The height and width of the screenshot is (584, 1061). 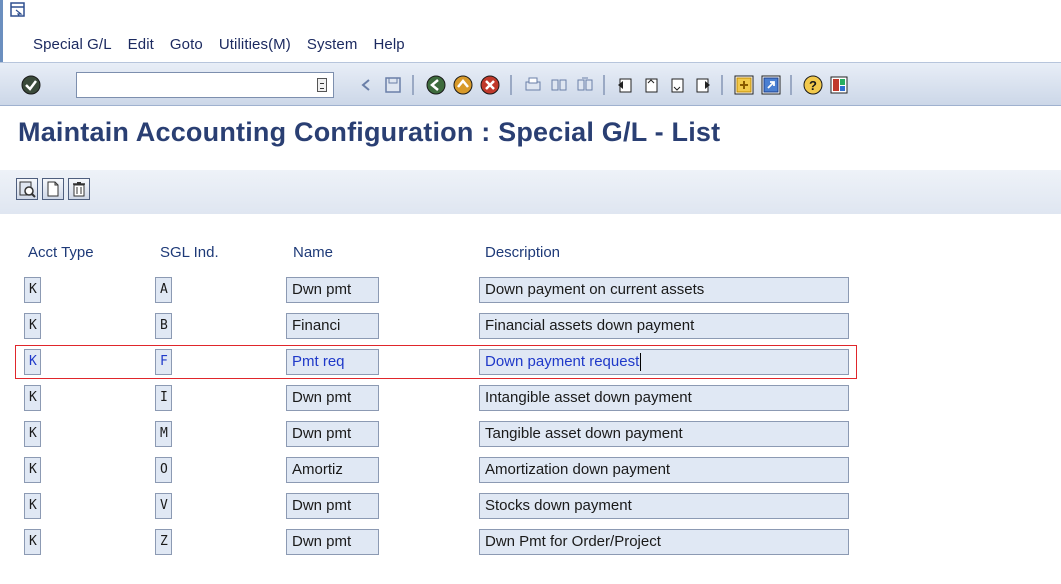 I want to click on menu-help: Help, so click(x=388, y=46).